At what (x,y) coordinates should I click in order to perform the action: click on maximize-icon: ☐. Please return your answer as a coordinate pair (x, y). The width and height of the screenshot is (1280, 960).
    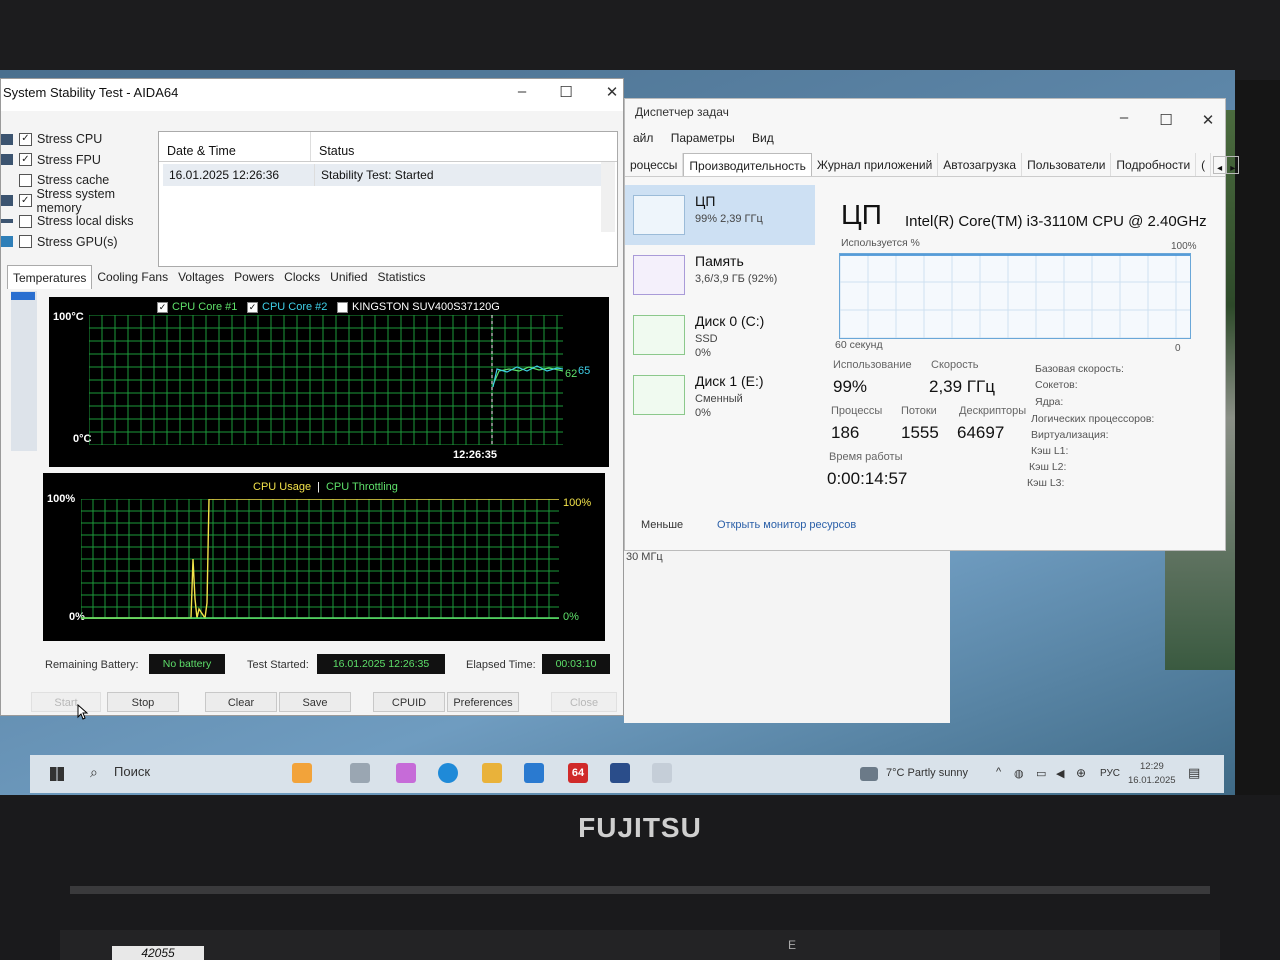
    Looking at the image, I should click on (566, 92).